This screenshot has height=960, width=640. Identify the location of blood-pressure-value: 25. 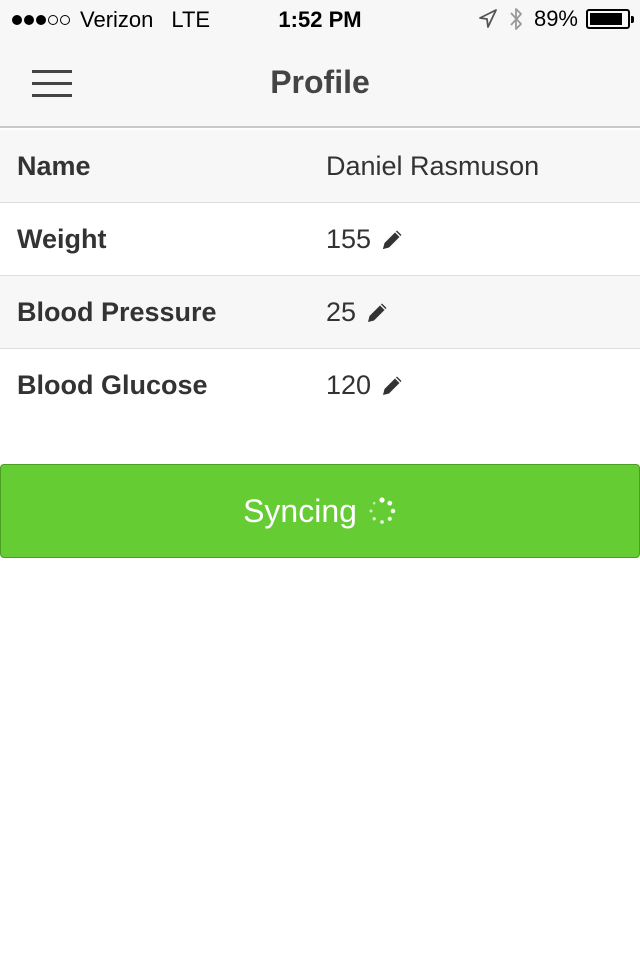
(341, 312).